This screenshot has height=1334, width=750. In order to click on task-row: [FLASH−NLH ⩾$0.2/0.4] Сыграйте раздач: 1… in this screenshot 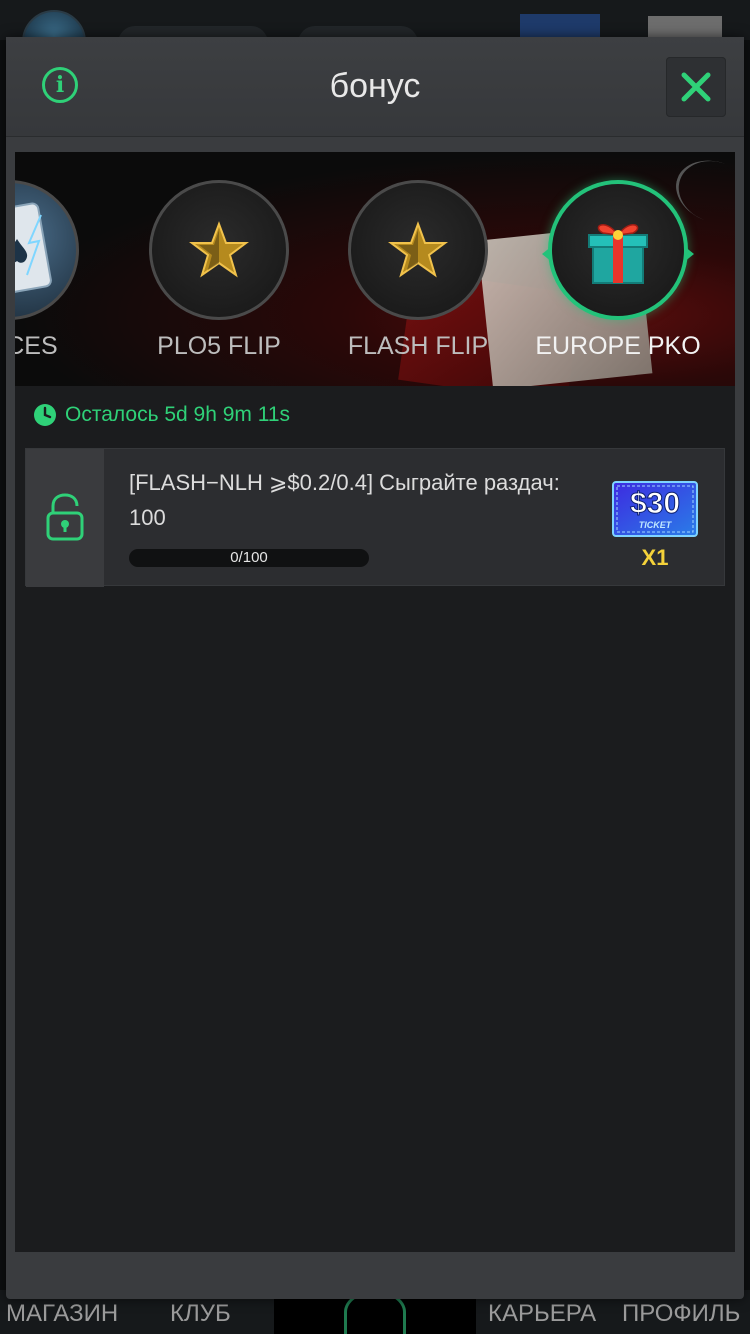, I will do `click(375, 517)`.